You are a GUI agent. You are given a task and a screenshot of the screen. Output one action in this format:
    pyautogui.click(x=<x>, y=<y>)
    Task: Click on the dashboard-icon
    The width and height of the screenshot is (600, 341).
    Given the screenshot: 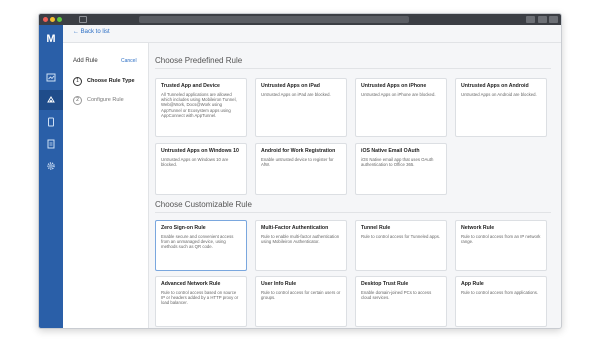 What is the action you would take?
    pyautogui.click(x=51, y=77)
    